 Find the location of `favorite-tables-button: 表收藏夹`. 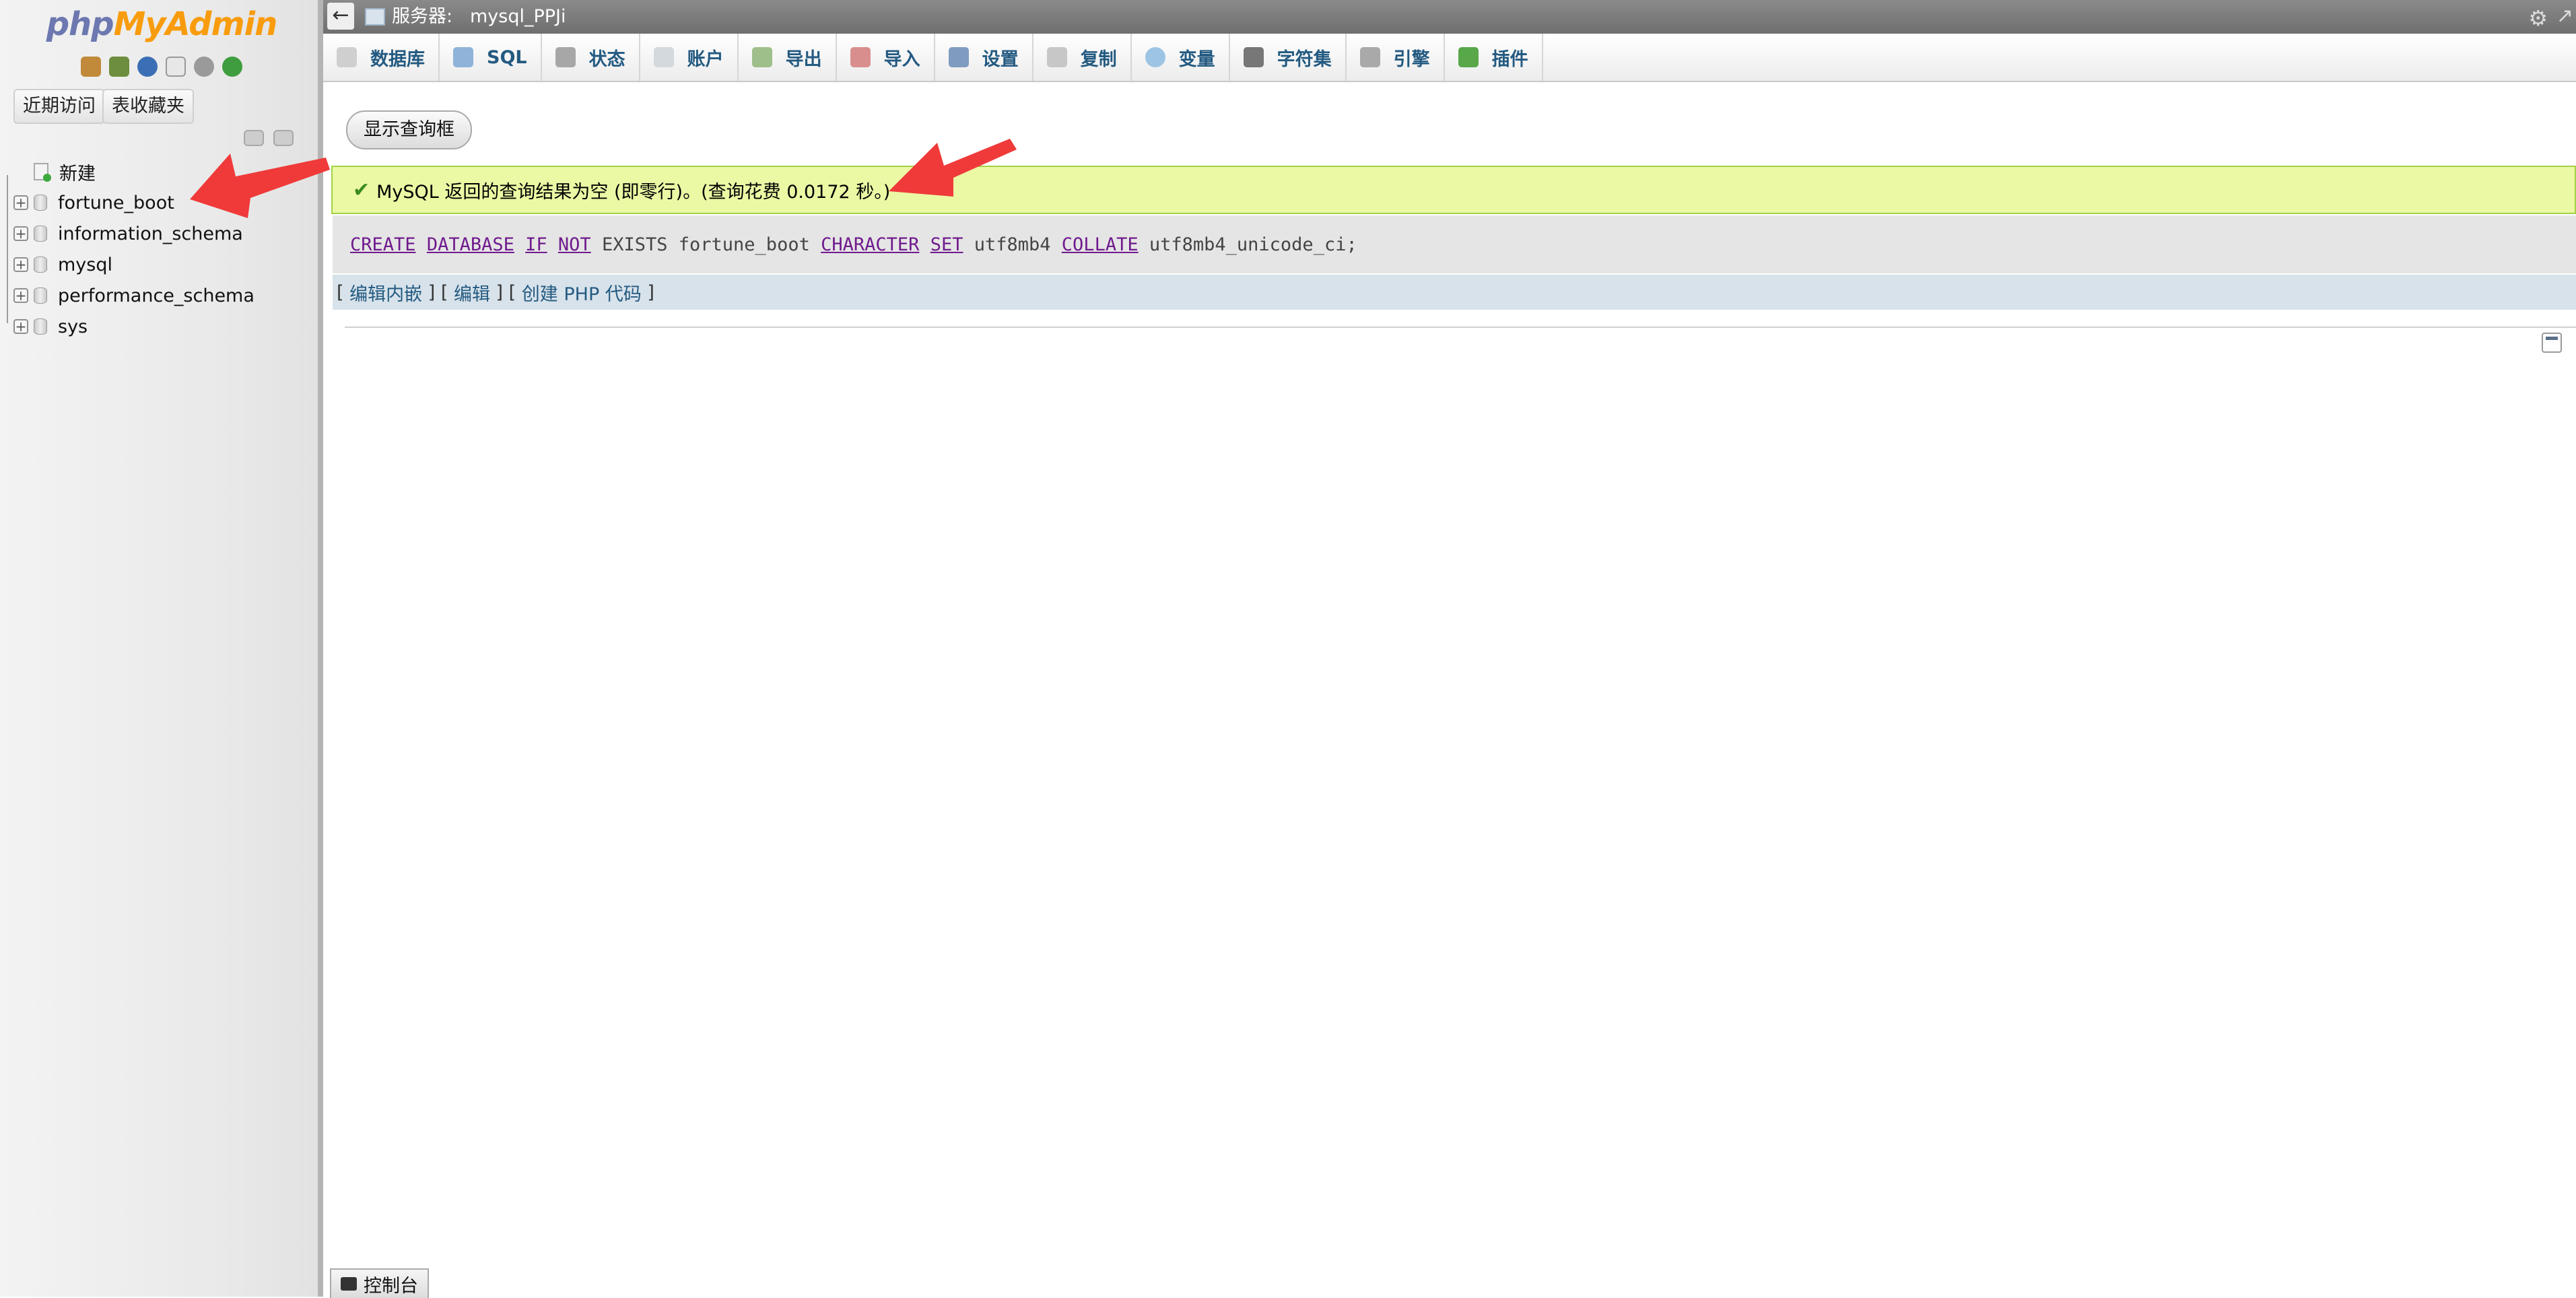

favorite-tables-button: 表收藏夹 is located at coordinates (148, 107).